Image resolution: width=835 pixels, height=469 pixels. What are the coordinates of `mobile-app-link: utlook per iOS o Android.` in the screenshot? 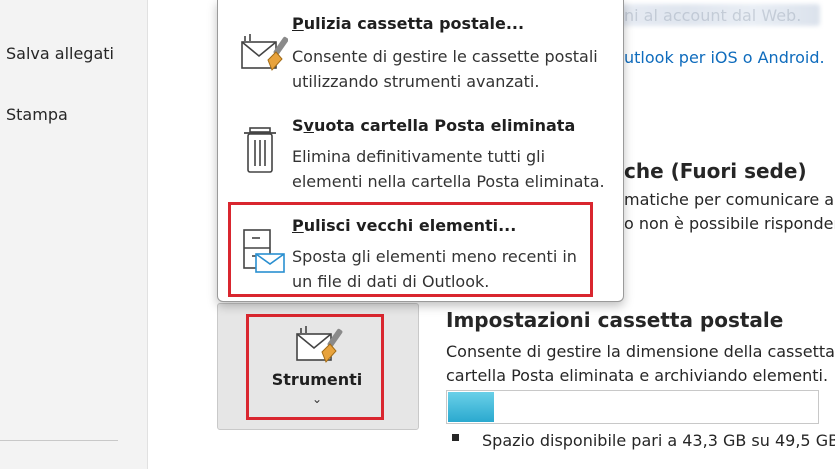 It's located at (724, 57).